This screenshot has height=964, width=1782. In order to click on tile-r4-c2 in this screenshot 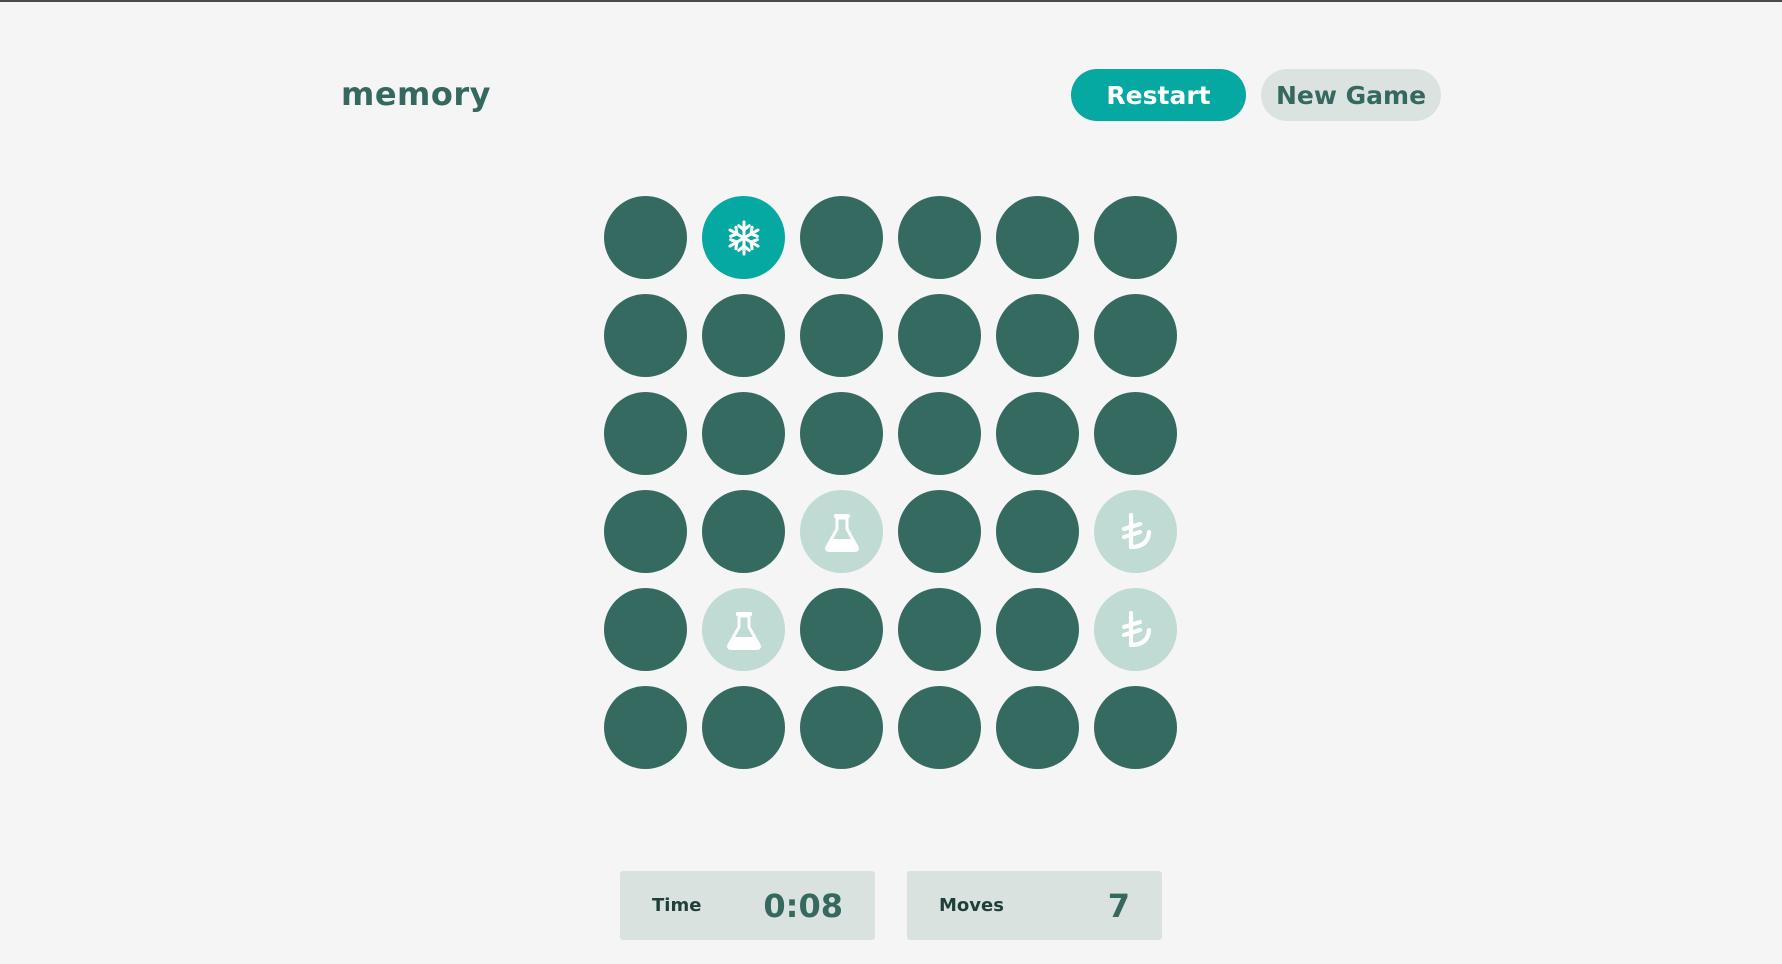, I will do `click(743, 531)`.